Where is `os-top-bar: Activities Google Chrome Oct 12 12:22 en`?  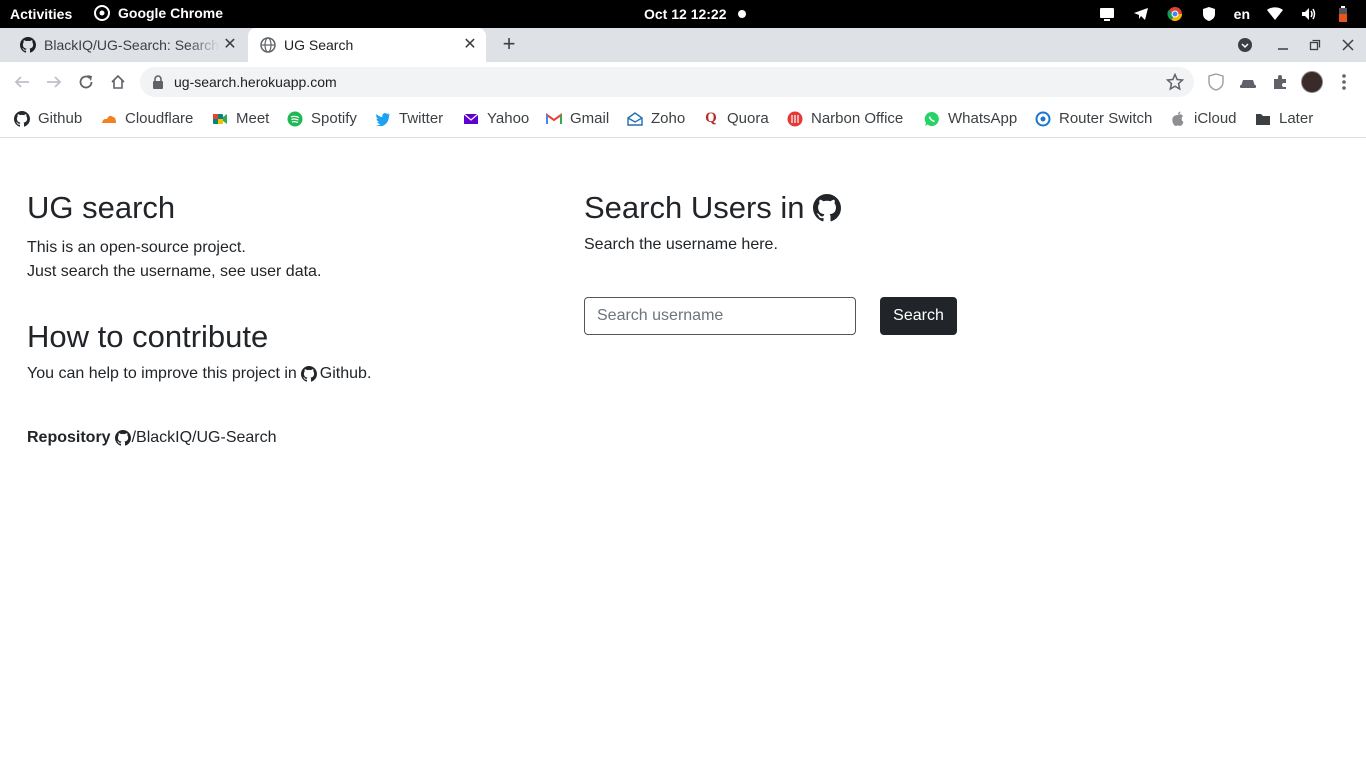
os-top-bar: Activities Google Chrome Oct 12 12:22 en is located at coordinates (683, 14).